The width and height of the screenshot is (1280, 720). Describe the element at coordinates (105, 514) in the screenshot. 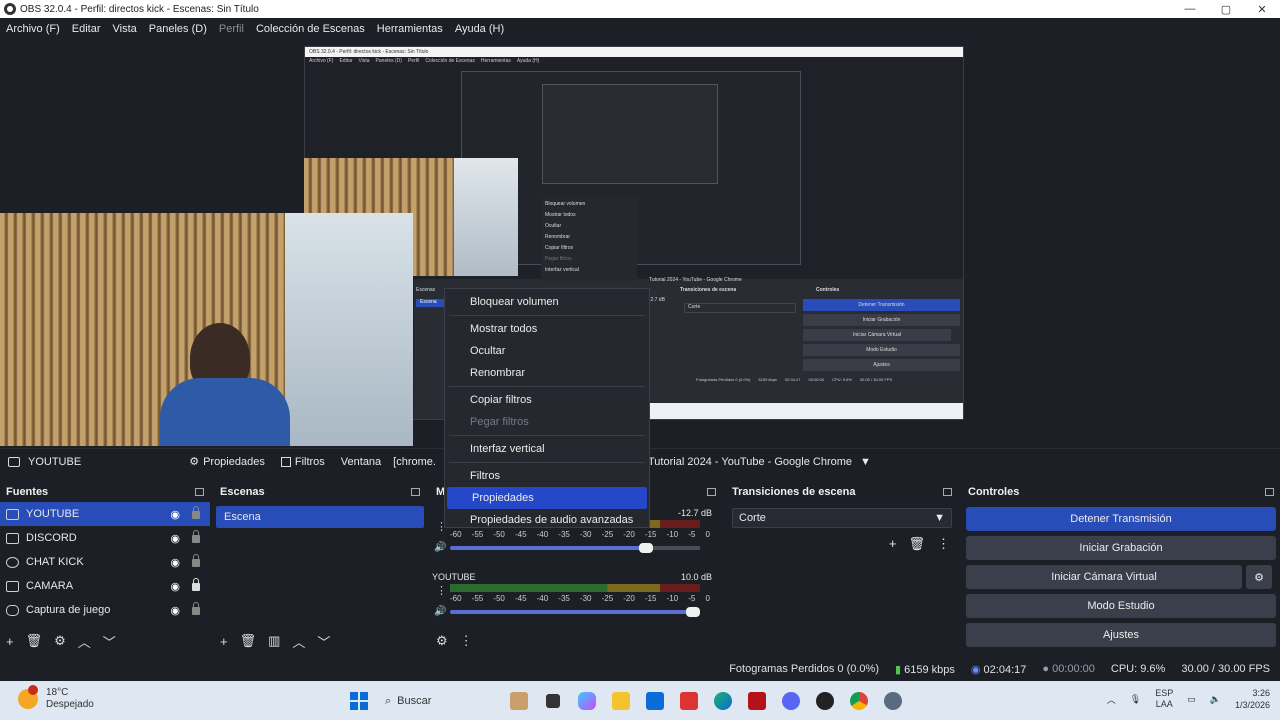

I see `source-item-youtube: YOUTUBE ◉` at that location.